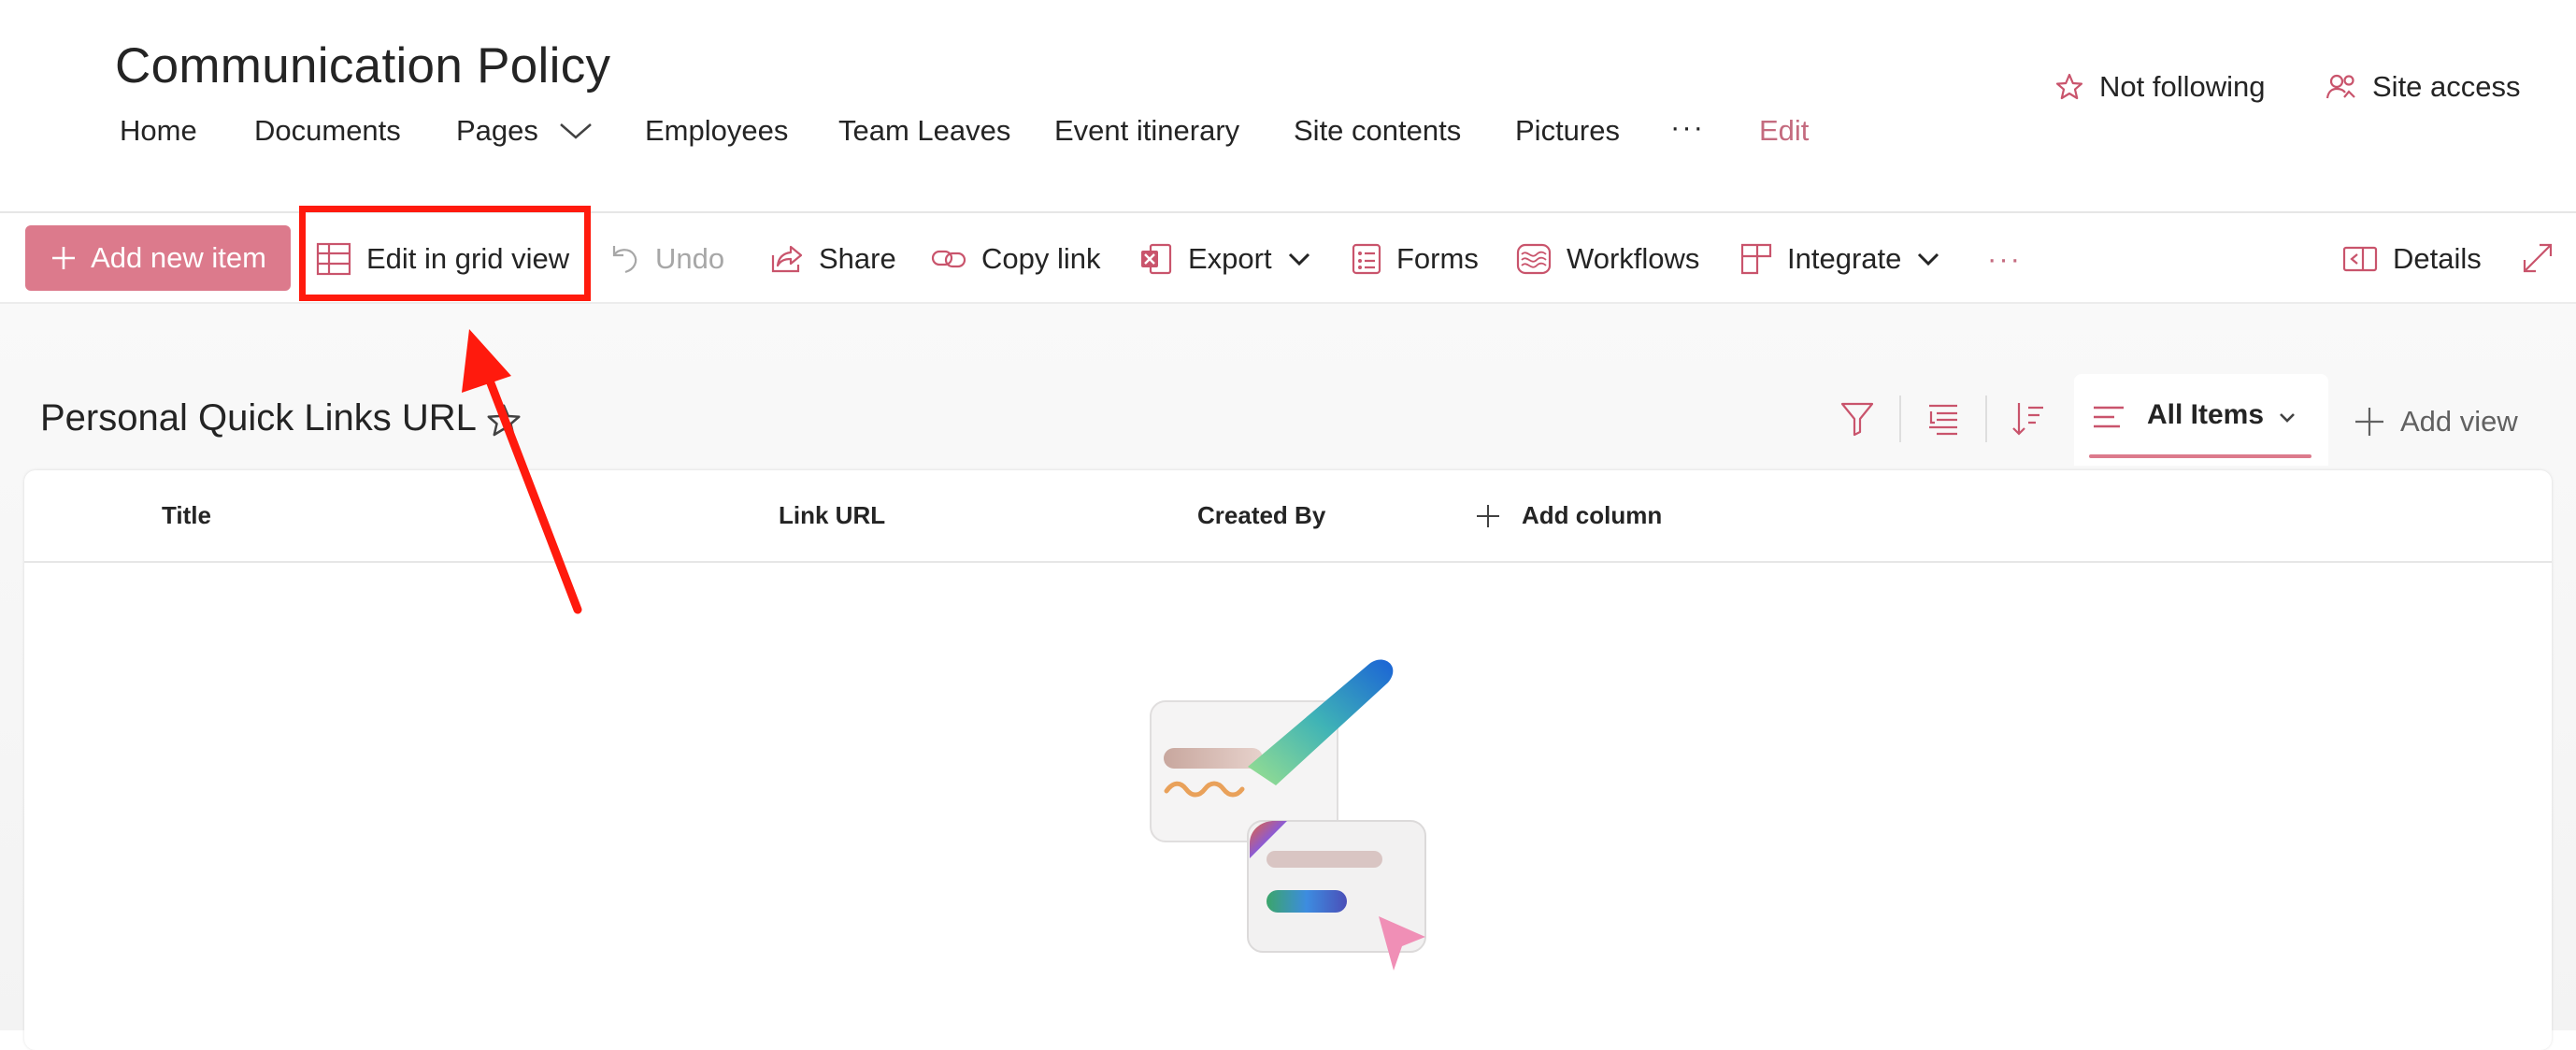 Image resolution: width=2576 pixels, height=1050 pixels. What do you see at coordinates (2206, 414) in the screenshot?
I see `view-name: All Items` at bounding box center [2206, 414].